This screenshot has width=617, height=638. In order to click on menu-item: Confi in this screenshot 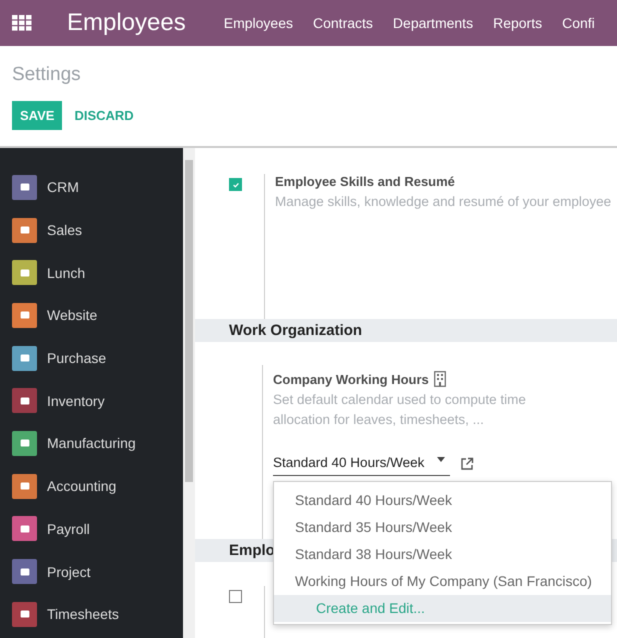, I will do `click(578, 23)`.